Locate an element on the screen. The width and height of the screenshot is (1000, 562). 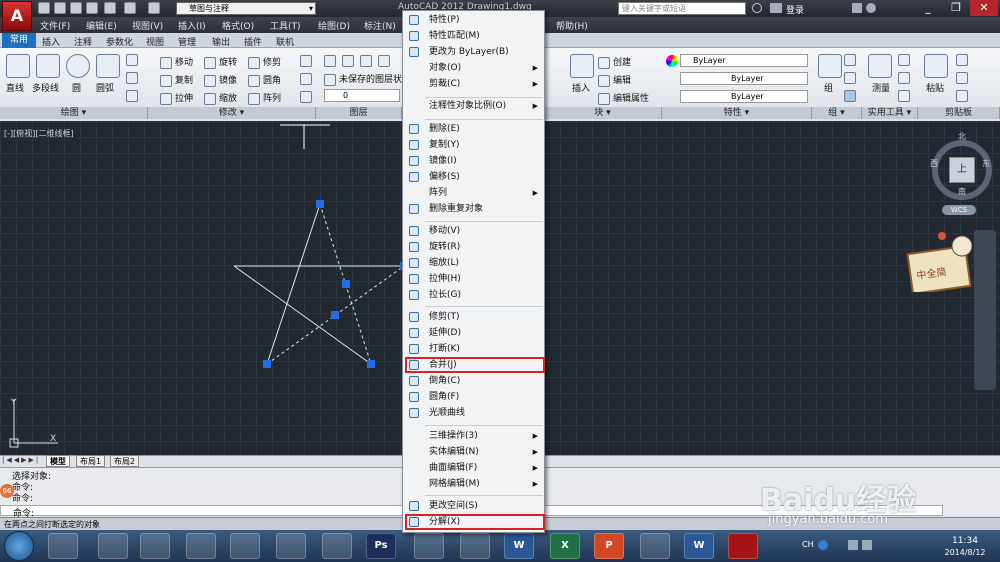
taskbar-powerpoint-icon: P is located at coordinates (609, 546).